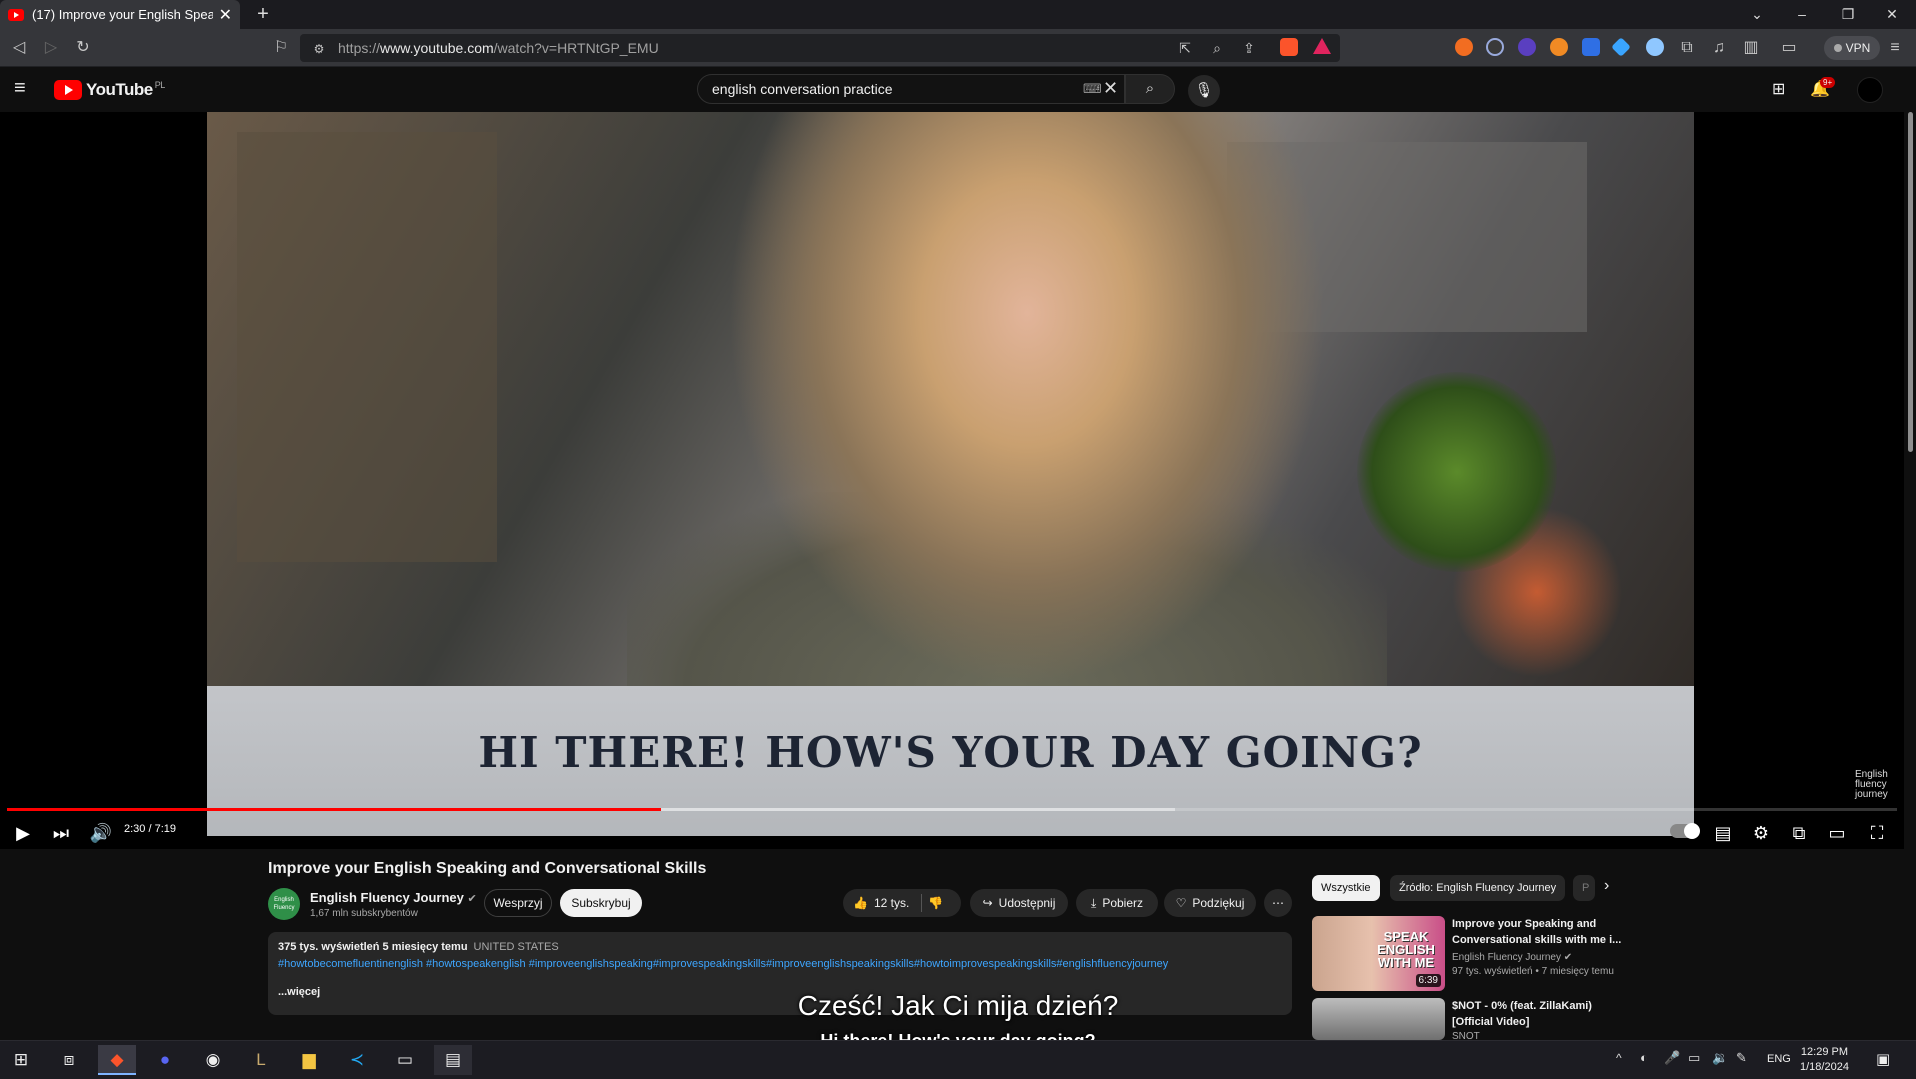 The width and height of the screenshot is (1916, 1079). What do you see at coordinates (1751, 48) in the screenshot?
I see `sidebar-toggle-icon: ▥` at bounding box center [1751, 48].